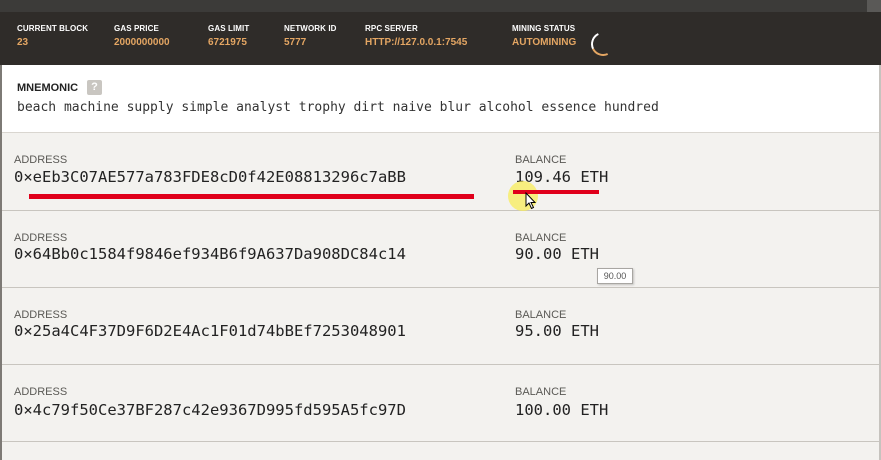 Image resolution: width=881 pixels, height=460 pixels. Describe the element at coordinates (544, 28) in the screenshot. I see `stat-label: MINING STATUS` at that location.